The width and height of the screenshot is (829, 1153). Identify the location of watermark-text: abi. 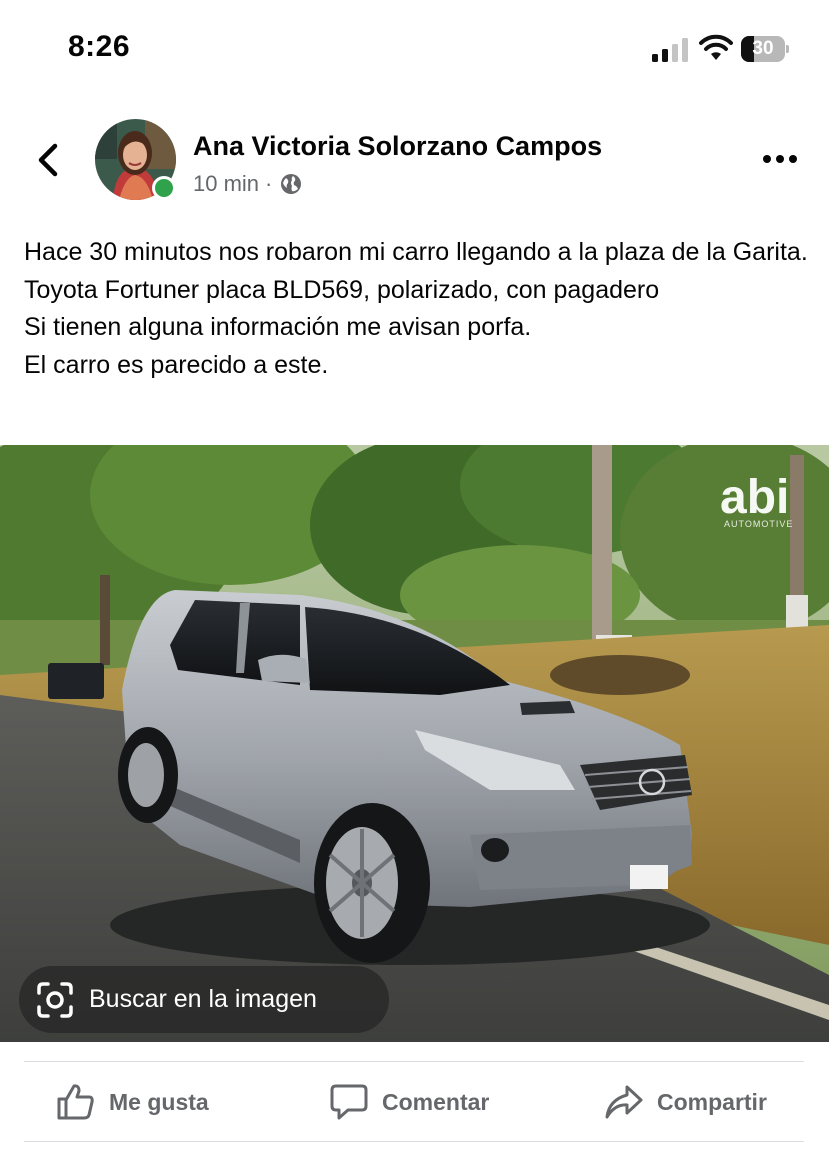
(754, 497).